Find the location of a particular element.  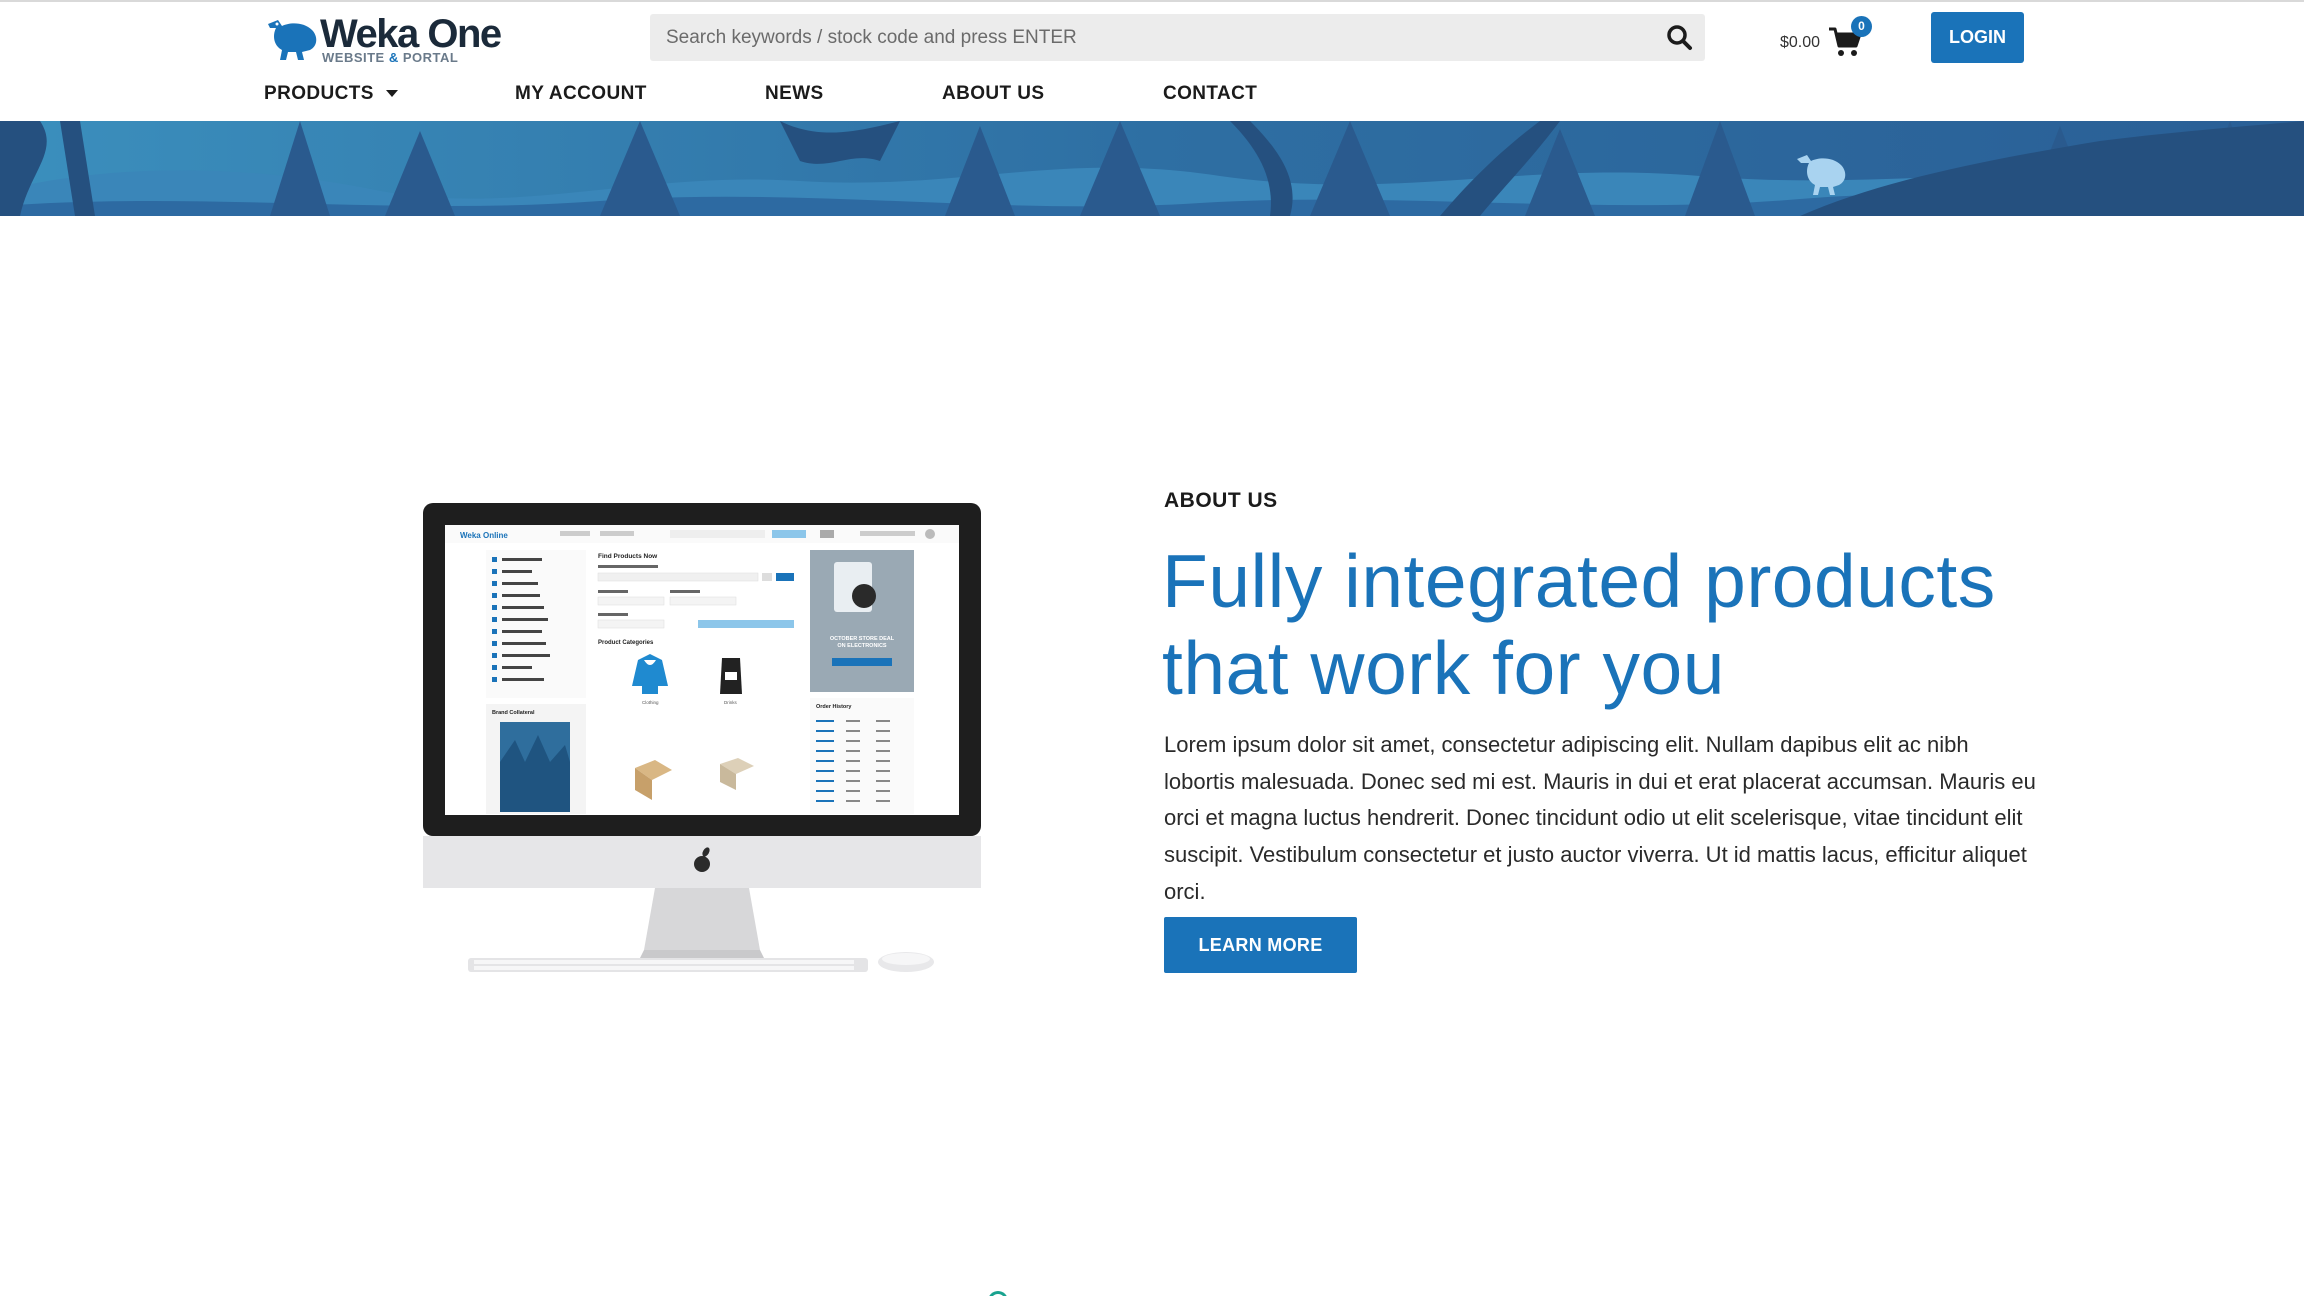

cart-total: $0.00 is located at coordinates (1800, 42).